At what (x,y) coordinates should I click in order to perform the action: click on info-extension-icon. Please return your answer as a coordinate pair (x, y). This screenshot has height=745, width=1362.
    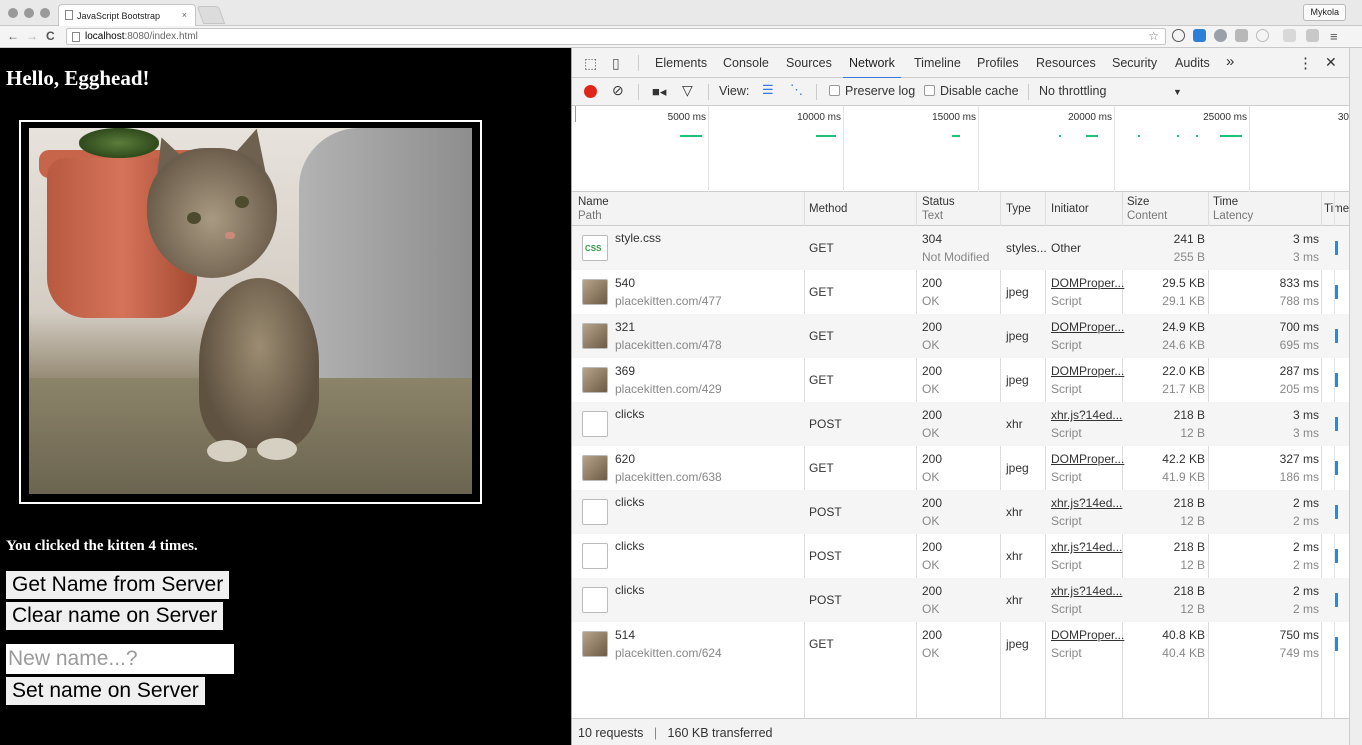
    Looking at the image, I should click on (1178, 35).